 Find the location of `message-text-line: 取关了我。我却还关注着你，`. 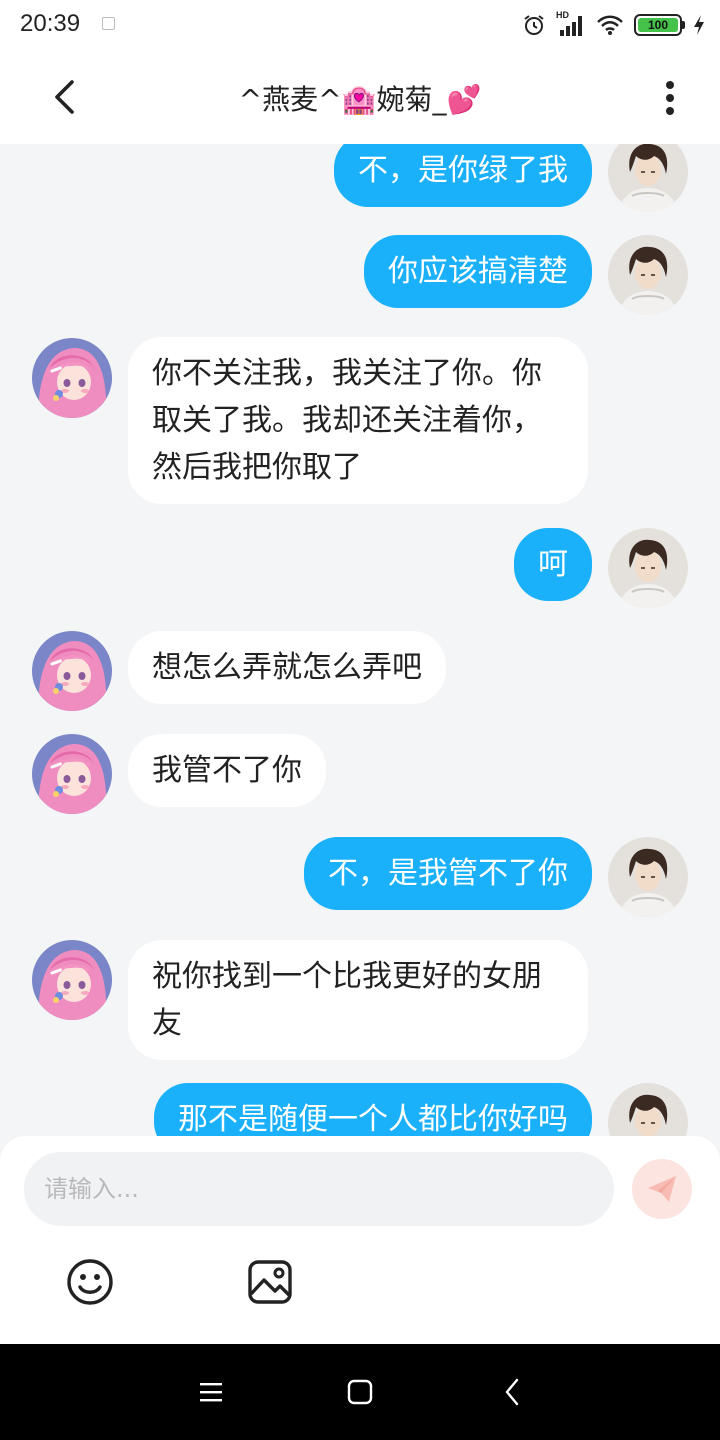

message-text-line: 取关了我。我却还关注着你， is located at coordinates (347, 420).